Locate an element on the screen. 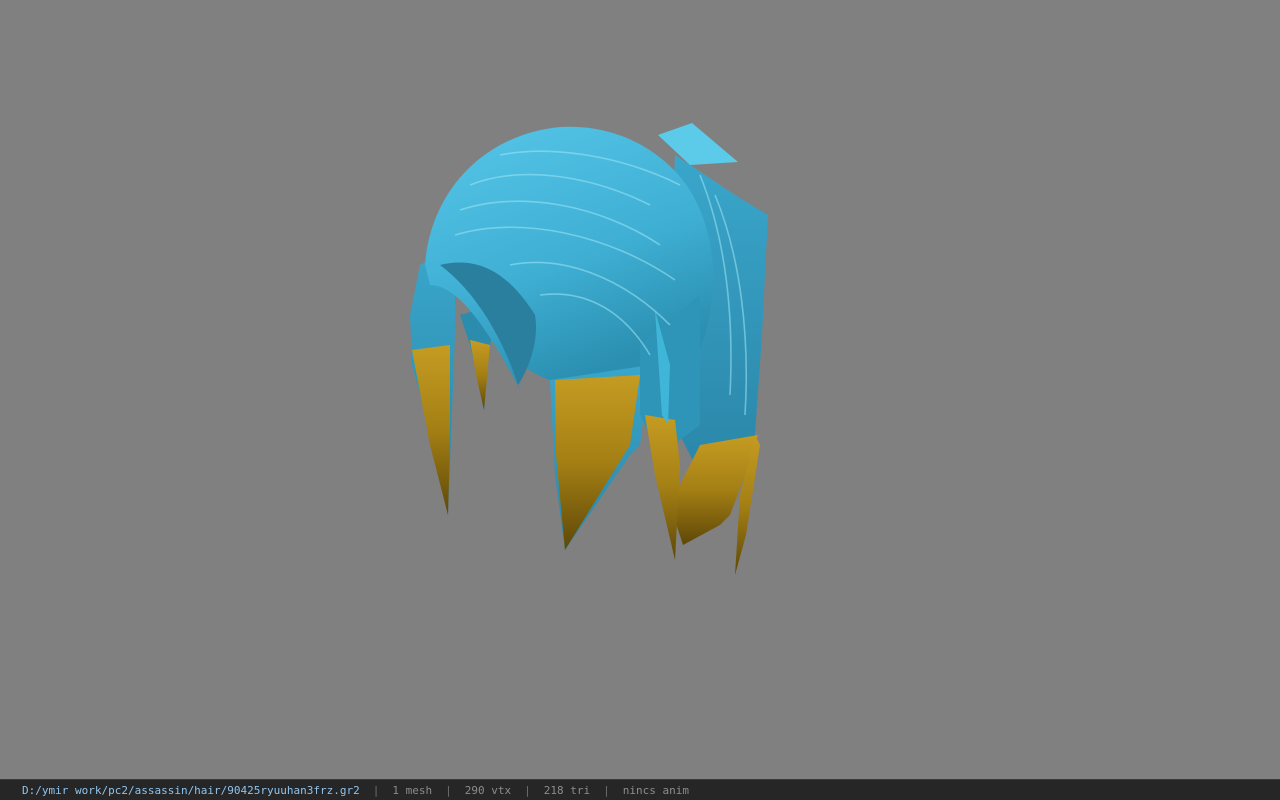  mesh-count: 1 mesh is located at coordinates (412, 790).